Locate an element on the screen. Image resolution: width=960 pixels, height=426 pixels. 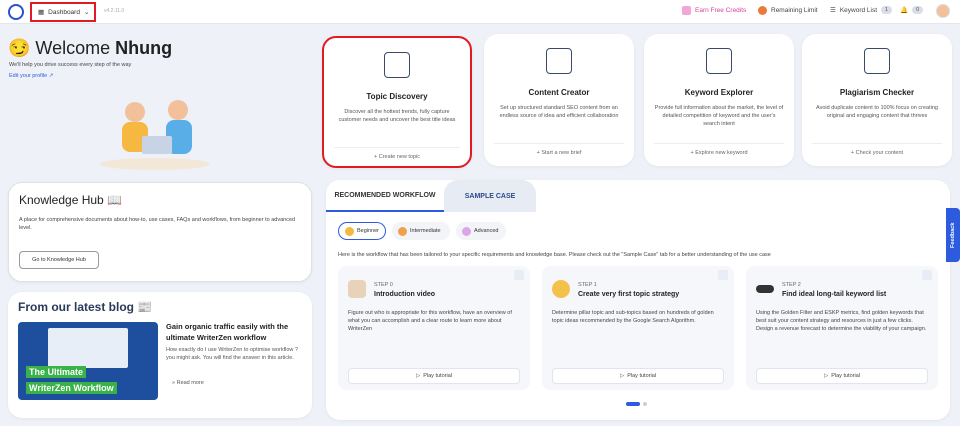
welcome-greeting: Welcome is located at coordinates (75, 48).